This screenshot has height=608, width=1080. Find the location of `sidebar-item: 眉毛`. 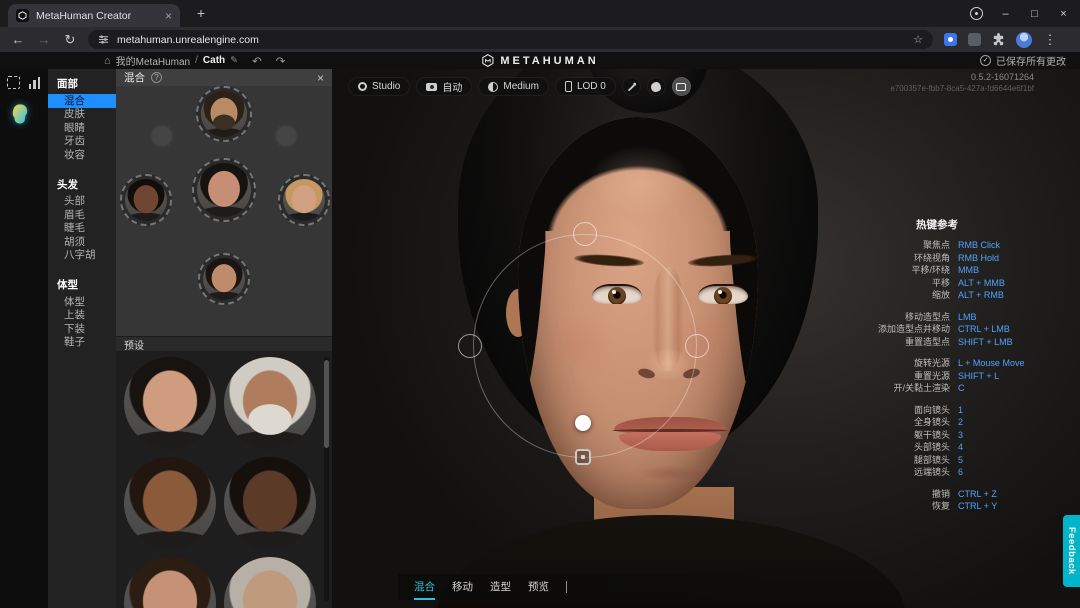

sidebar-item: 眉毛 is located at coordinates (82, 215).